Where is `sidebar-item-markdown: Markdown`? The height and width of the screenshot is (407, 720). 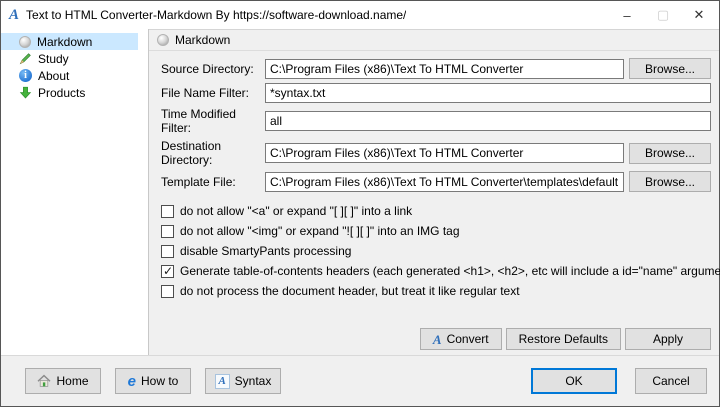 sidebar-item-markdown: Markdown is located at coordinates (69, 41).